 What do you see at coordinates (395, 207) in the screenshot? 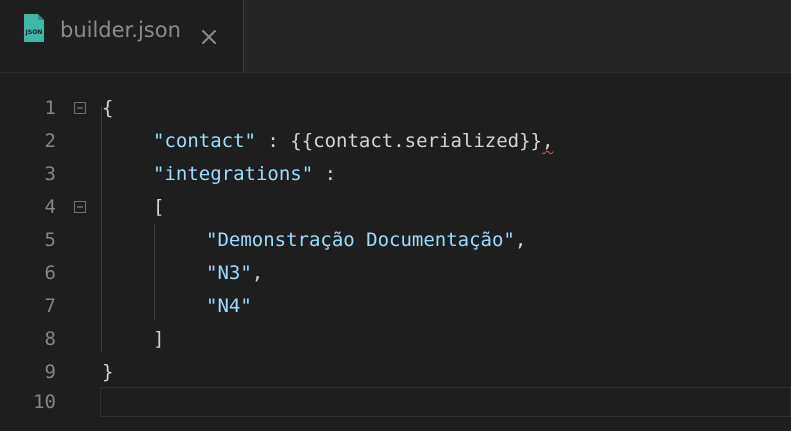
I see `code-line: 4 [` at bounding box center [395, 207].